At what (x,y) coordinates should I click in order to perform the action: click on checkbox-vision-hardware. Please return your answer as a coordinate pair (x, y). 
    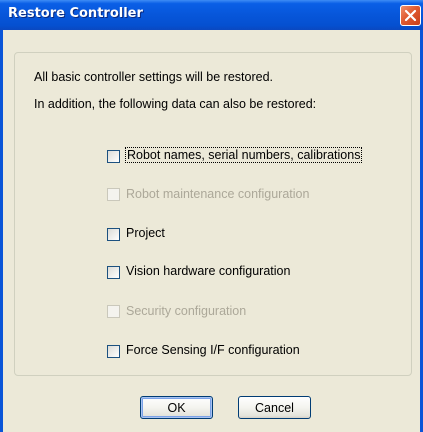
    Looking at the image, I should click on (113, 272).